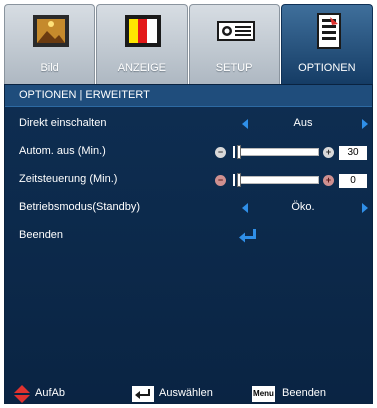 The height and width of the screenshot is (408, 377). Describe the element at coordinates (353, 153) in the screenshot. I see `auto-off-value: 30` at that location.